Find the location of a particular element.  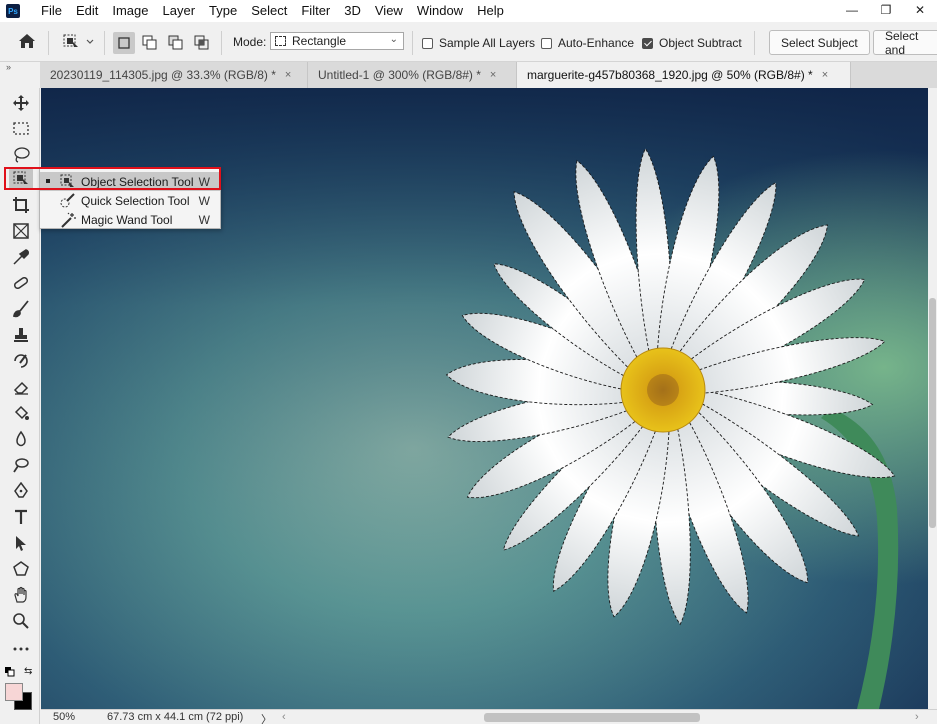

path-selection-icon is located at coordinates (21, 543).